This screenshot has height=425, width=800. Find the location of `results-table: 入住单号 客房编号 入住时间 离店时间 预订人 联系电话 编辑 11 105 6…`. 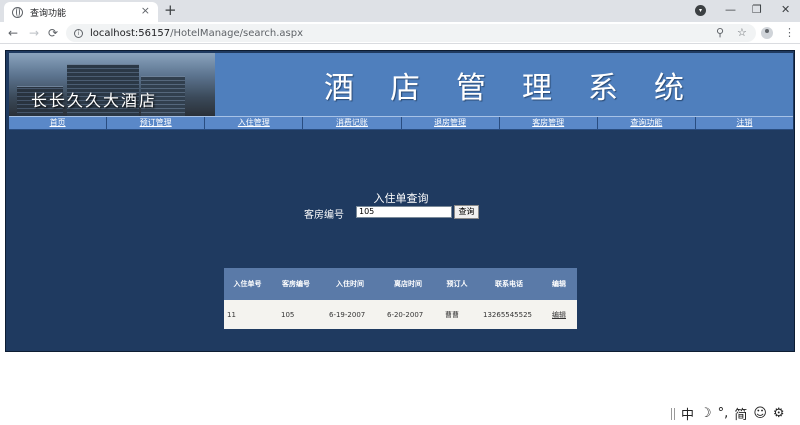

results-table: 入住单号 客房编号 入住时间 离店时间 预订人 联系电话 编辑 11 105 6… is located at coordinates (400, 298).